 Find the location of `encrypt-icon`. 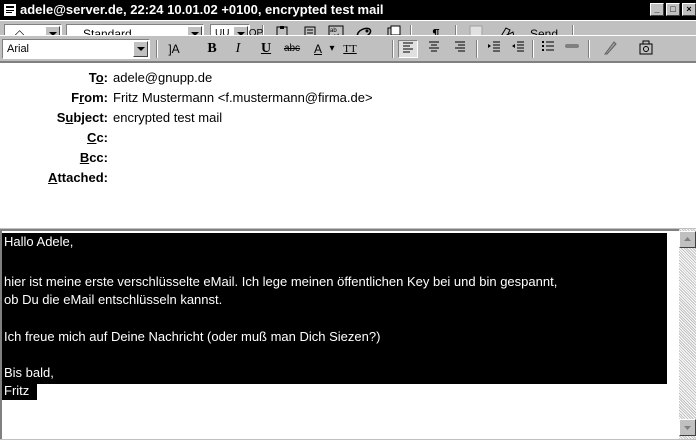

encrypt-icon is located at coordinates (646, 47).